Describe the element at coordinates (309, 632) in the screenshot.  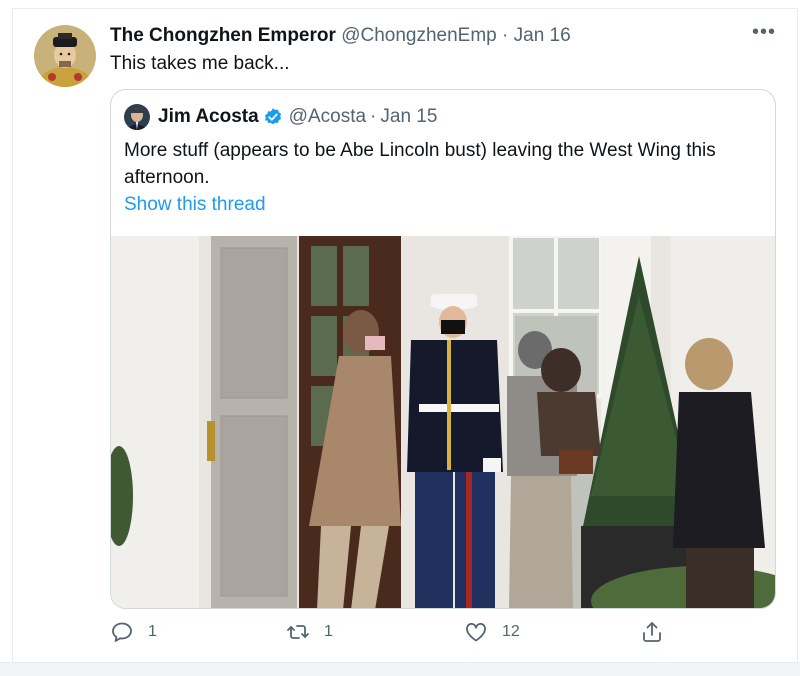
I see `retweet-button: 1` at that location.